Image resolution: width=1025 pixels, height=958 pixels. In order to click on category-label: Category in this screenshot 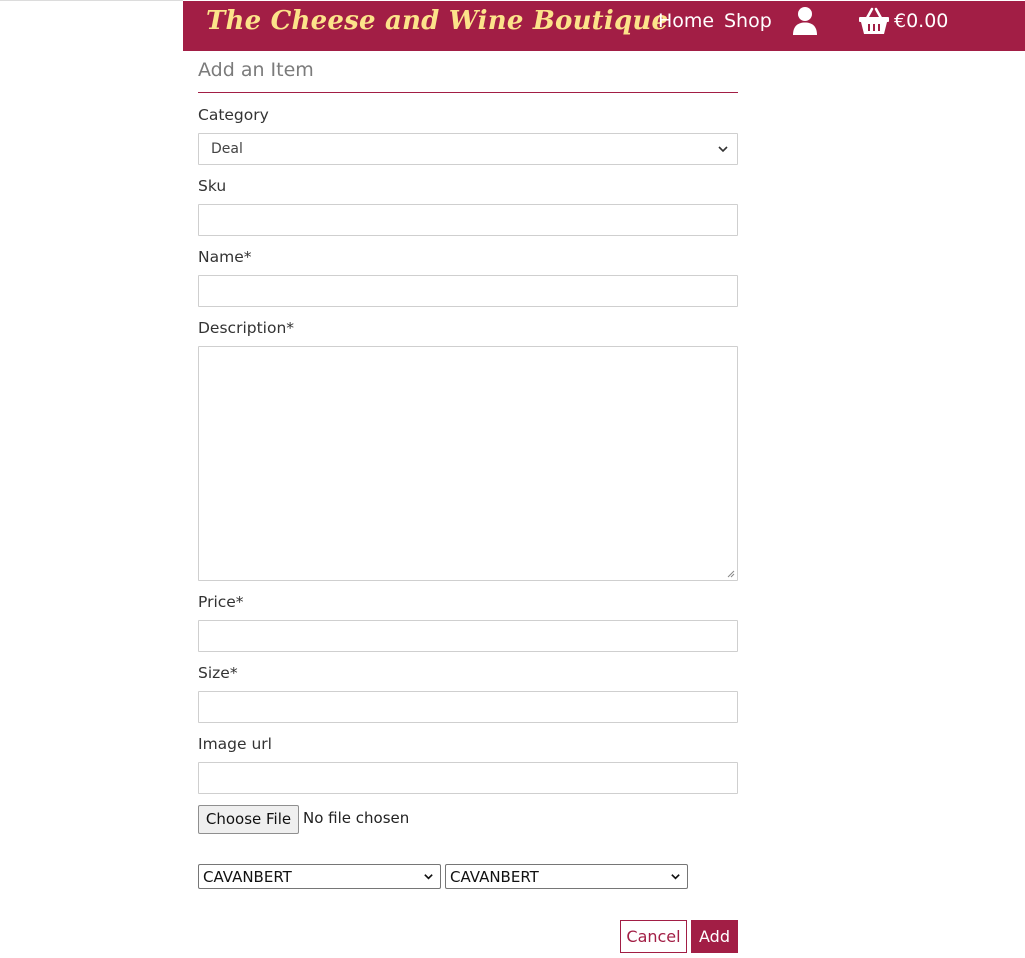, I will do `click(233, 115)`.